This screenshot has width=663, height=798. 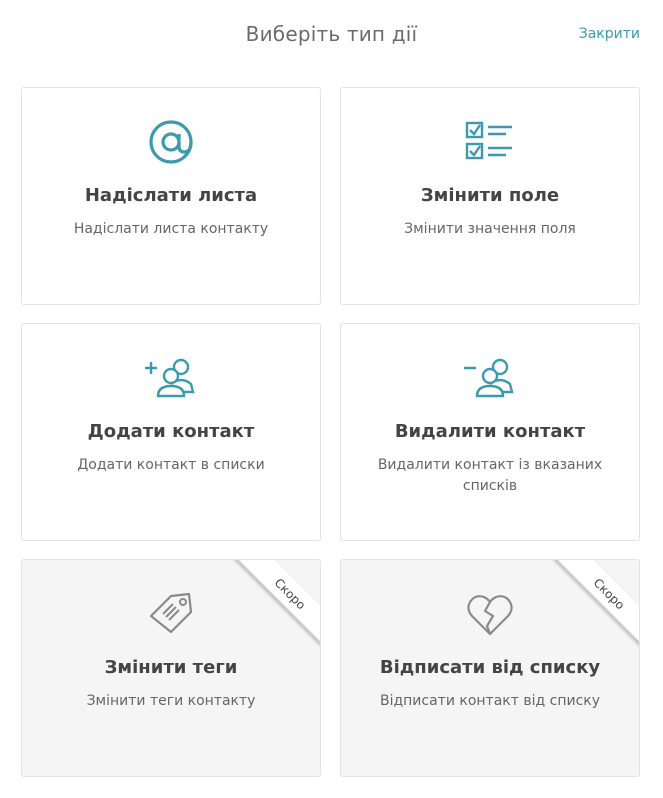 I want to click on card-title: Видалити контакт, so click(x=490, y=431).